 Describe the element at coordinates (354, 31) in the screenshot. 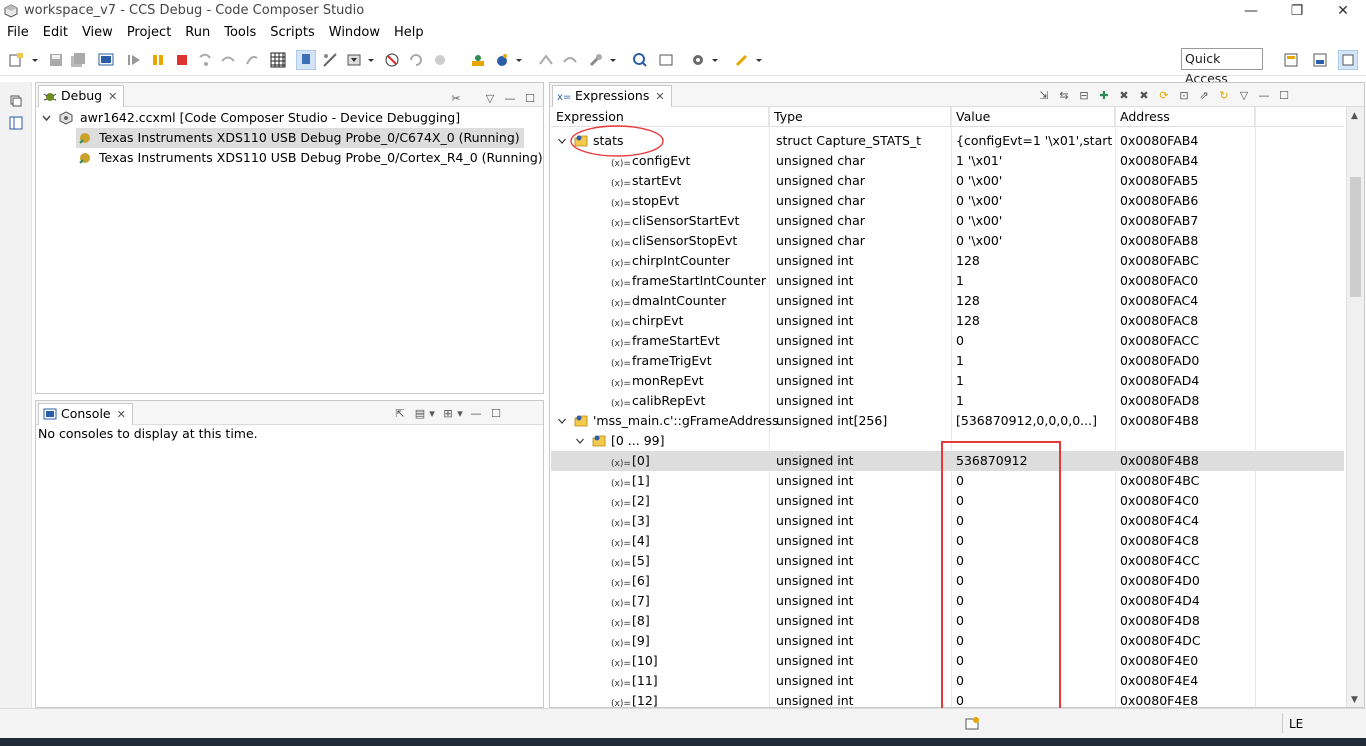

I see `menu-window: Window` at that location.